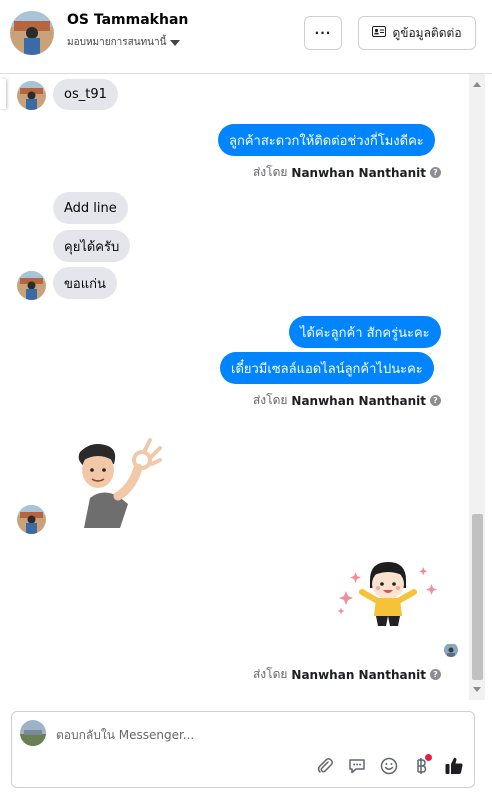  Describe the element at coordinates (326, 140) in the screenshot. I see `outgoing-message: ลูกค้าสะดวกให้ติดต่อช่วงกี่โมงดีคะ` at that location.